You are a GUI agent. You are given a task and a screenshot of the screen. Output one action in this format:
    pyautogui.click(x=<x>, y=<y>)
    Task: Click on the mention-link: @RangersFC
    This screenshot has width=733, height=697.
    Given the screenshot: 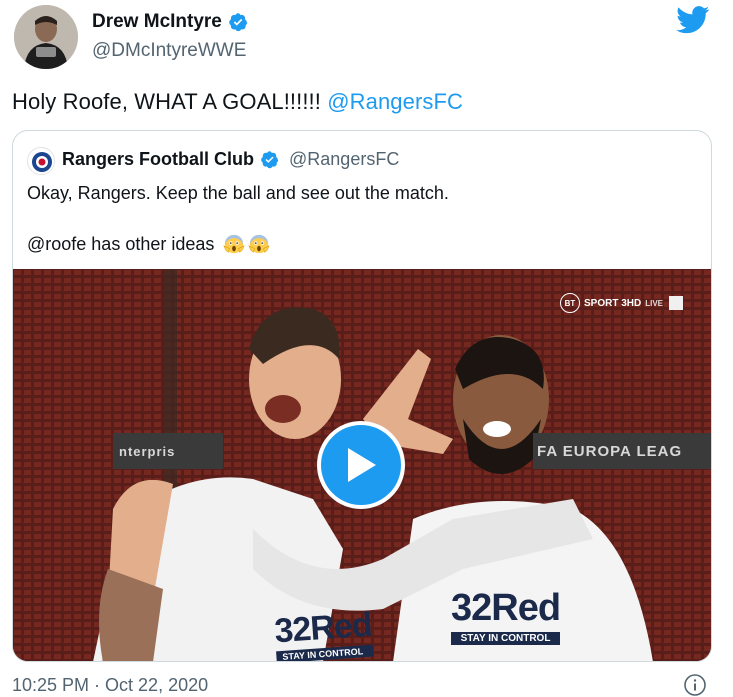 What is the action you would take?
    pyautogui.click(x=395, y=101)
    